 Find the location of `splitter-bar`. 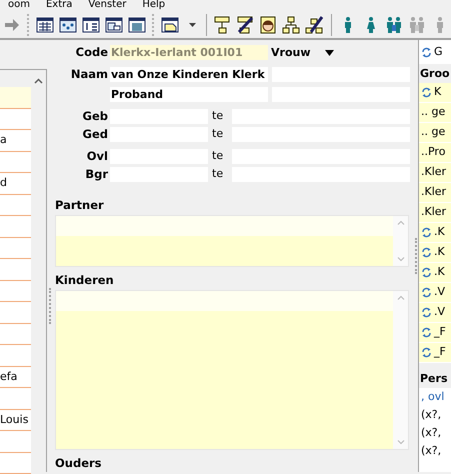

splitter-bar is located at coordinates (435, 366).